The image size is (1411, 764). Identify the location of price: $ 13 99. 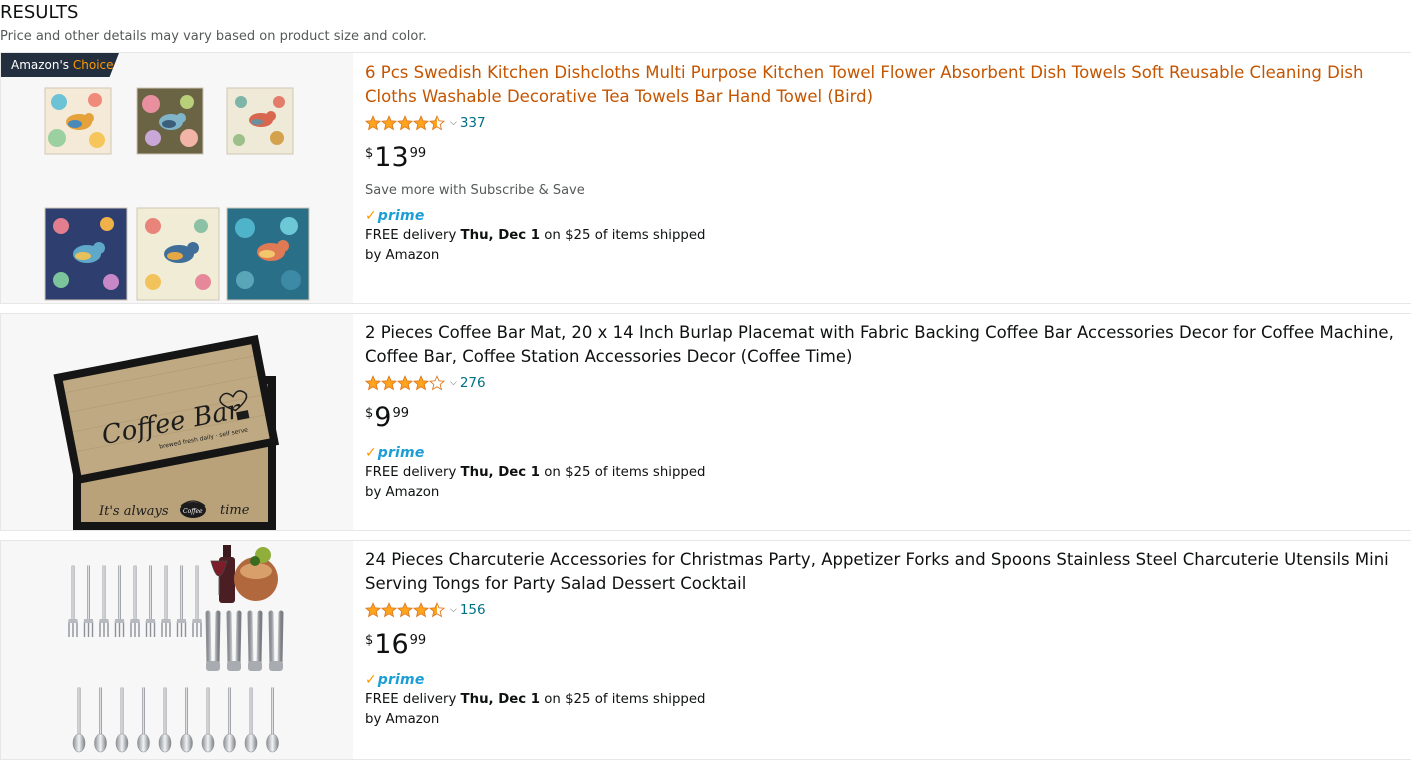
(888, 159).